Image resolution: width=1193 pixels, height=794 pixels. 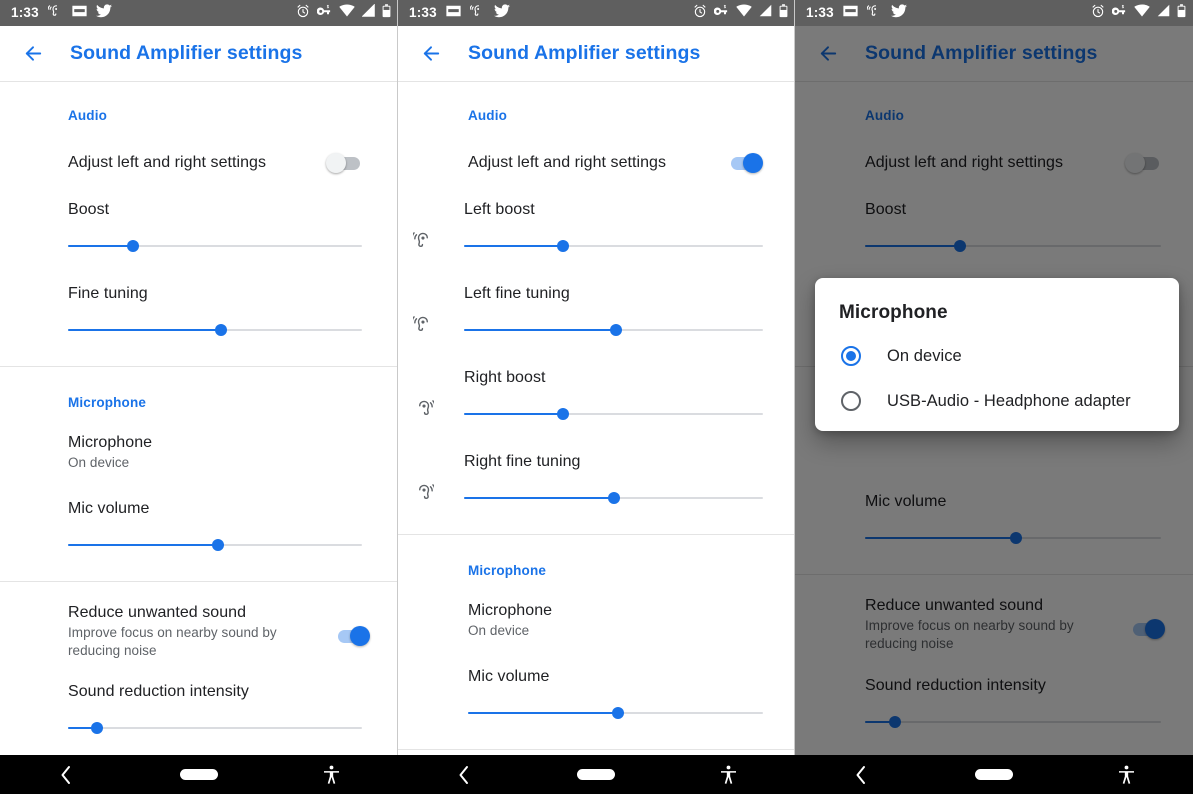 What do you see at coordinates (368, 12) in the screenshot?
I see `signal-icon` at bounding box center [368, 12].